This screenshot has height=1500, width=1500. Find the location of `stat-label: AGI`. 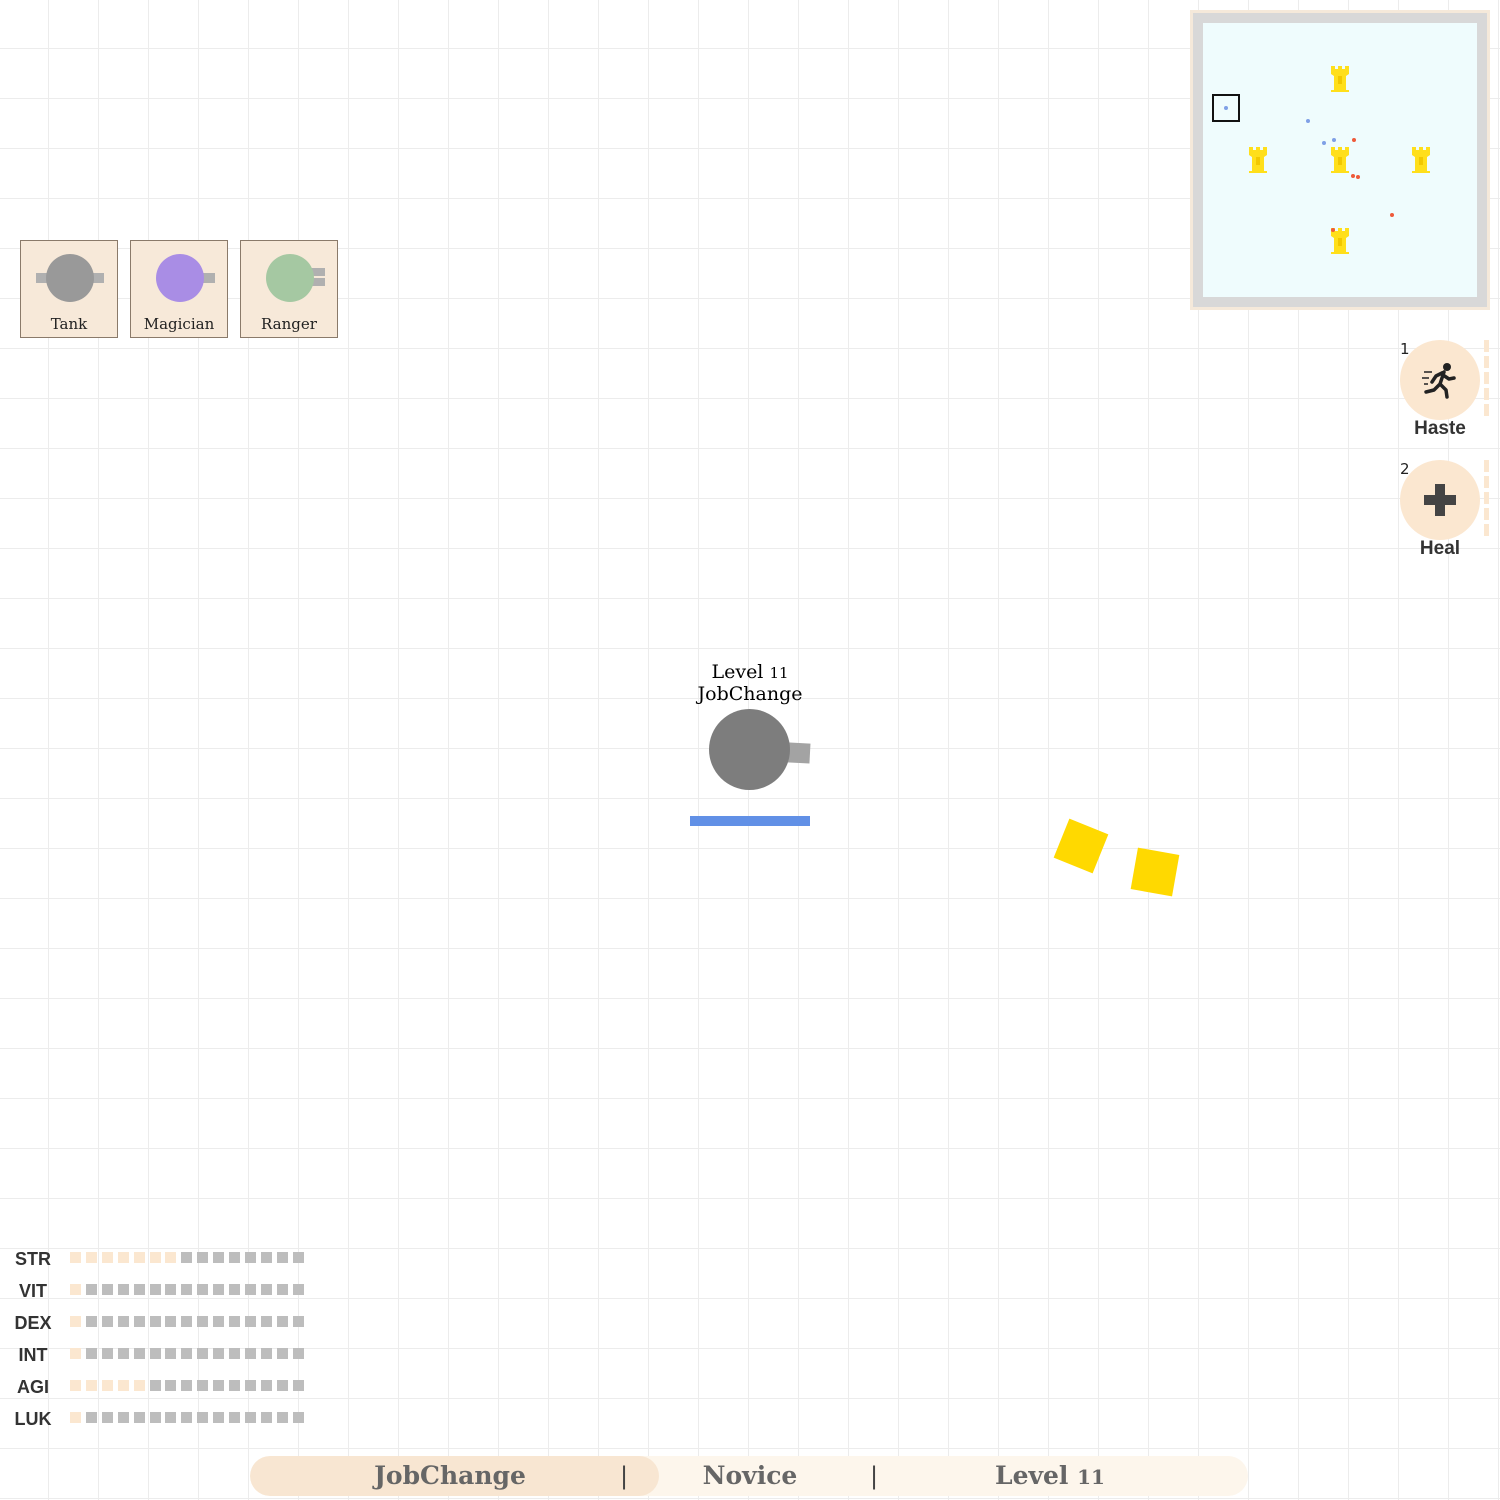

stat-label: AGI is located at coordinates (32, 1387).